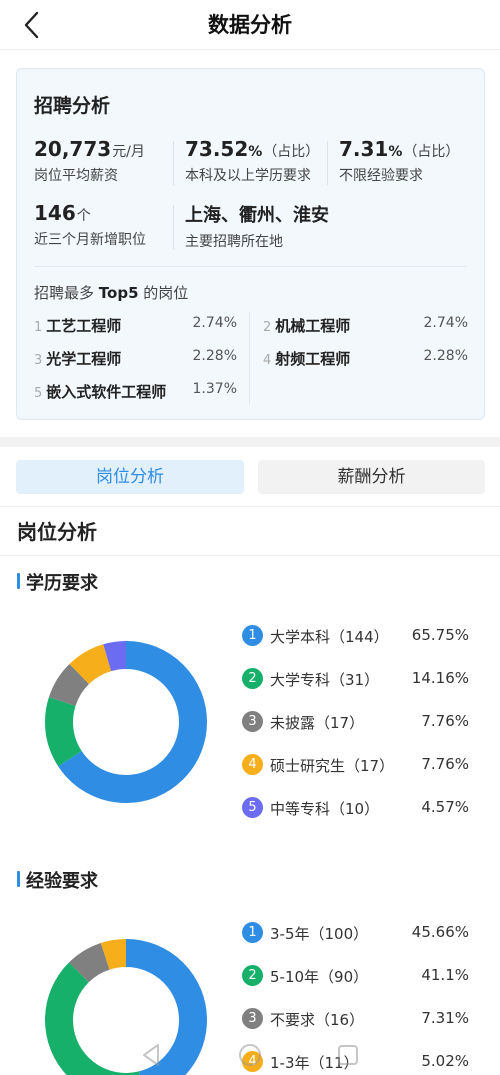  What do you see at coordinates (440, 932) in the screenshot?
I see `legend-percent: 45.66%` at bounding box center [440, 932].